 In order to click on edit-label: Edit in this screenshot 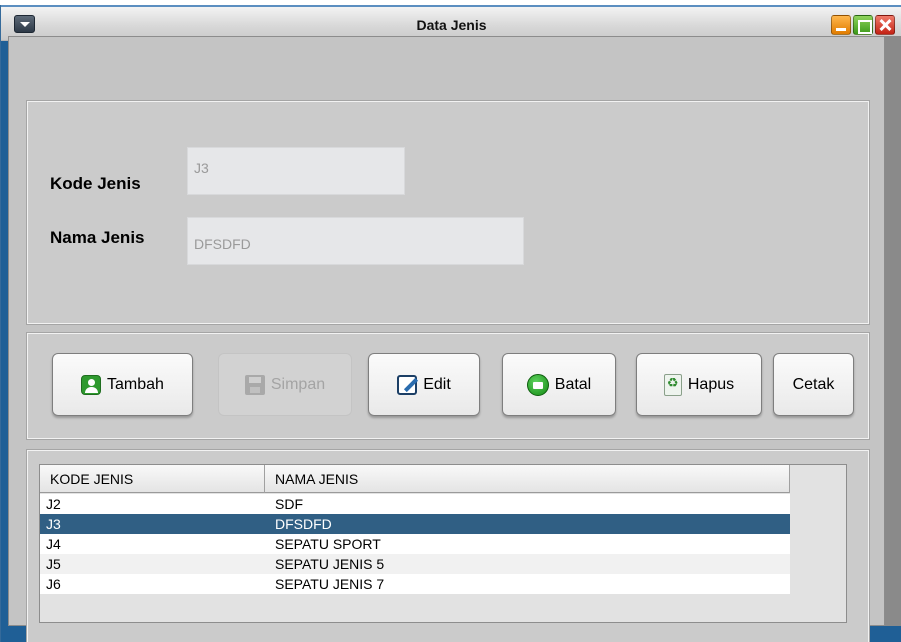, I will do `click(437, 384)`.